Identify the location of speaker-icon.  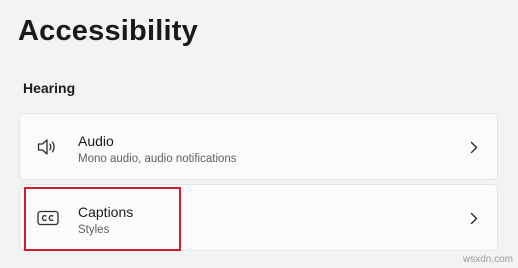
(48, 147).